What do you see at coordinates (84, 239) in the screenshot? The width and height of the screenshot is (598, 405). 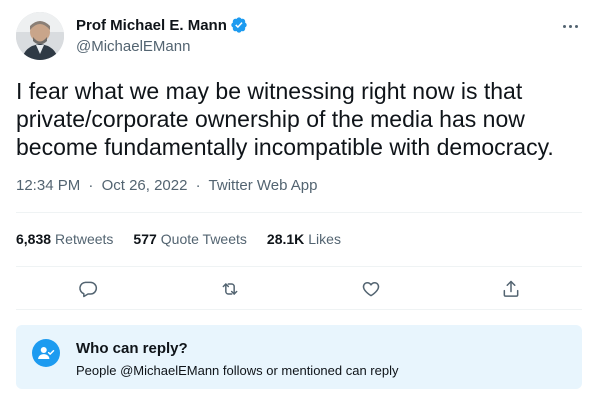 I see `retweets-label: Retweets` at bounding box center [84, 239].